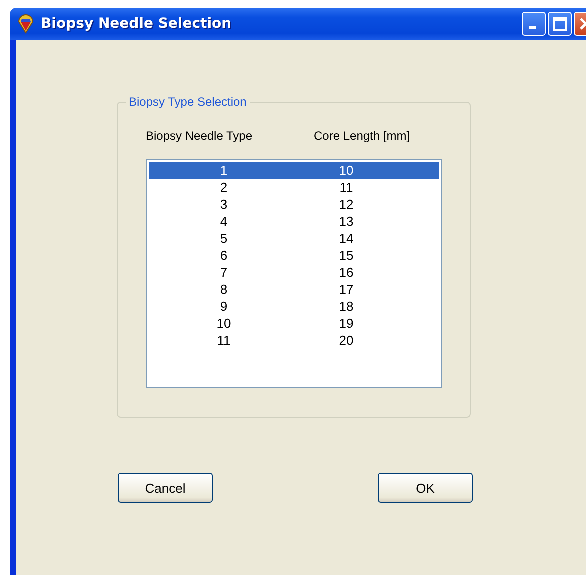 The height and width of the screenshot is (575, 586). What do you see at coordinates (294, 255) in the screenshot?
I see `list-row: 6 15` at bounding box center [294, 255].